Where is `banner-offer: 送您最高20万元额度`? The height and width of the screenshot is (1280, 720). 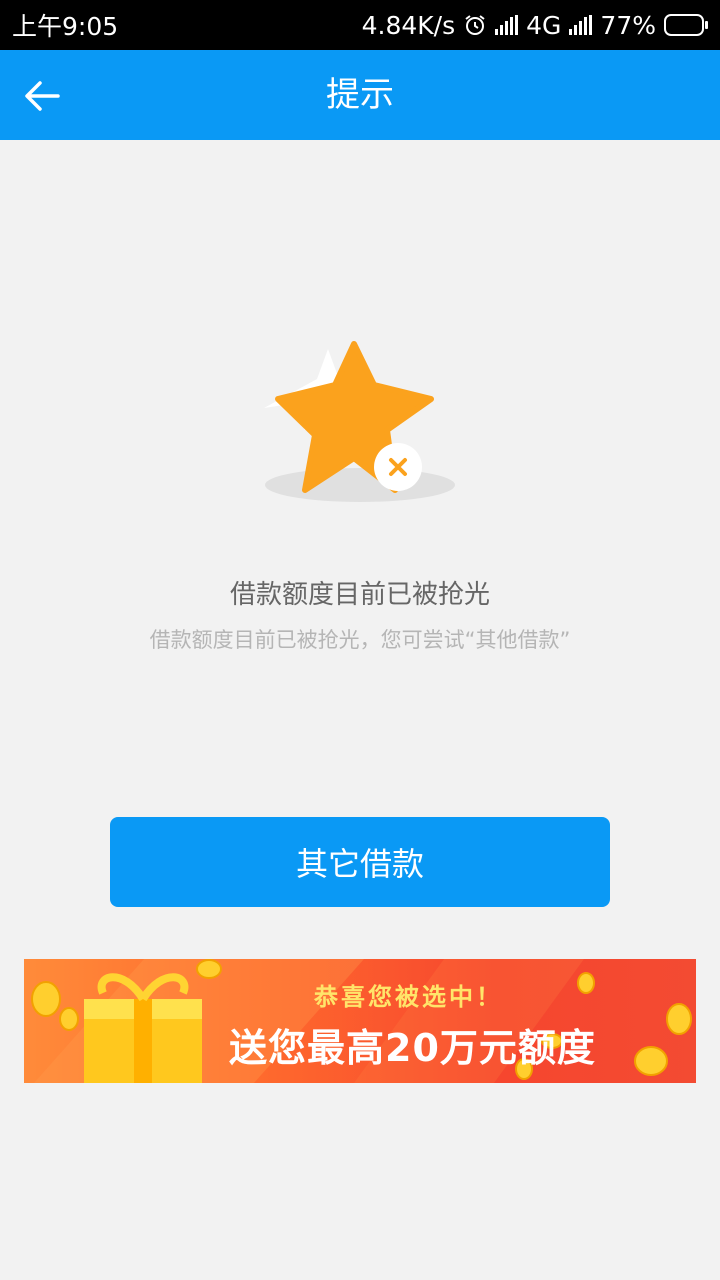 banner-offer: 送您最高20万元额度 is located at coordinates (412, 1048).